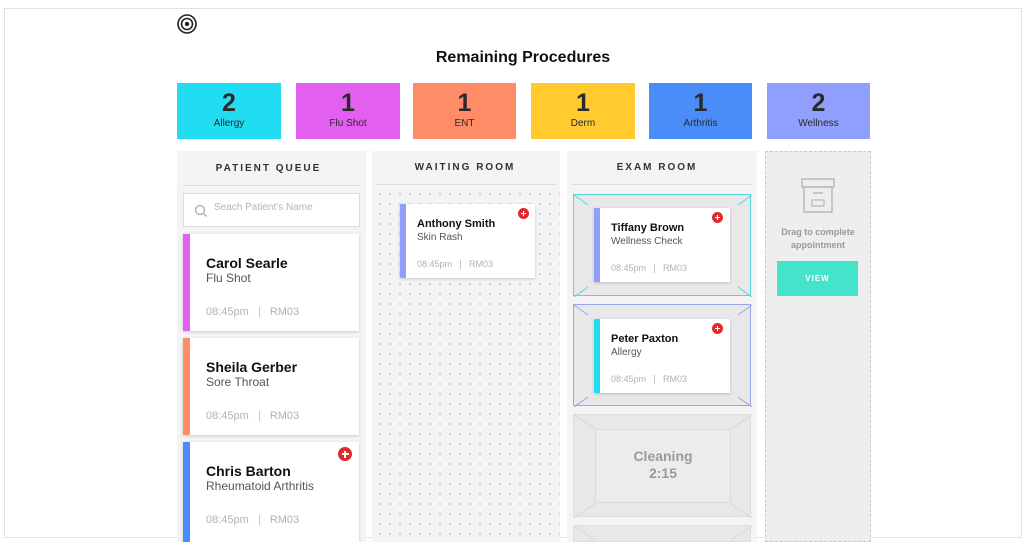 Image resolution: width=1024 pixels, height=542 pixels. What do you see at coordinates (252, 367) in the screenshot?
I see `patient-name: Sheila Gerber` at bounding box center [252, 367].